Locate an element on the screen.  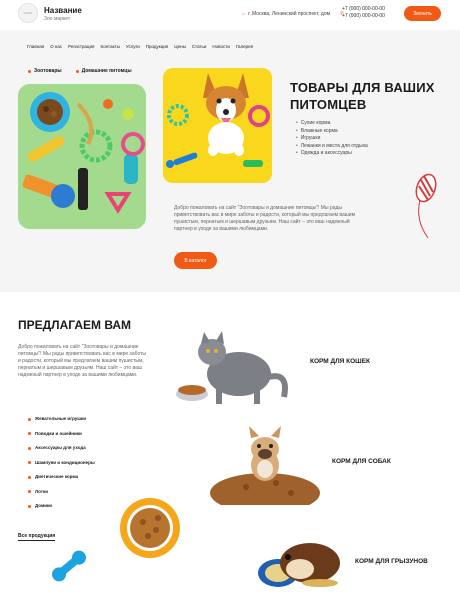
nav-item-gallery: Галерея is located at coordinates (244, 46).